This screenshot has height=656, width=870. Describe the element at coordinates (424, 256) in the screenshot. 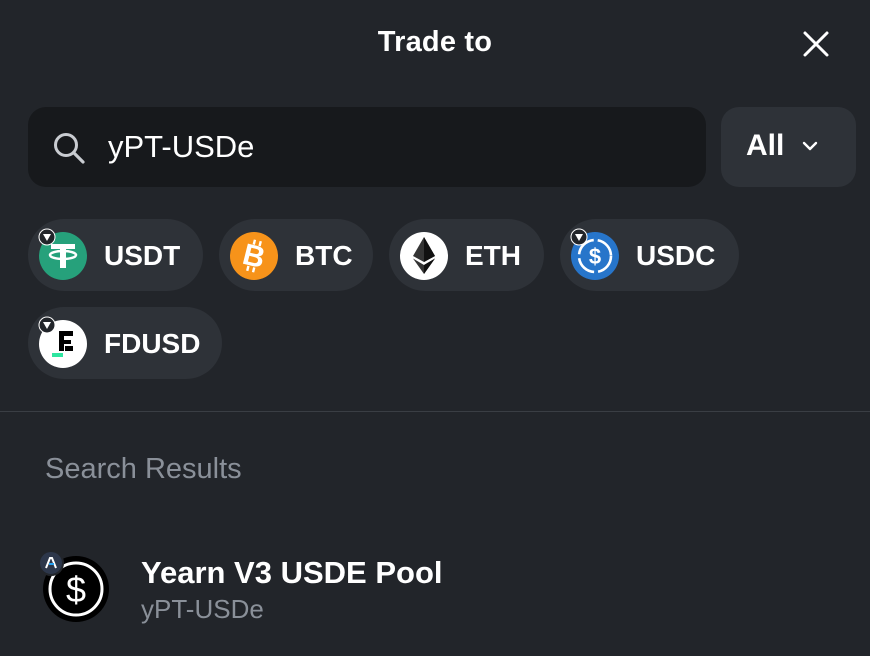

I see `ethereum-icon` at that location.